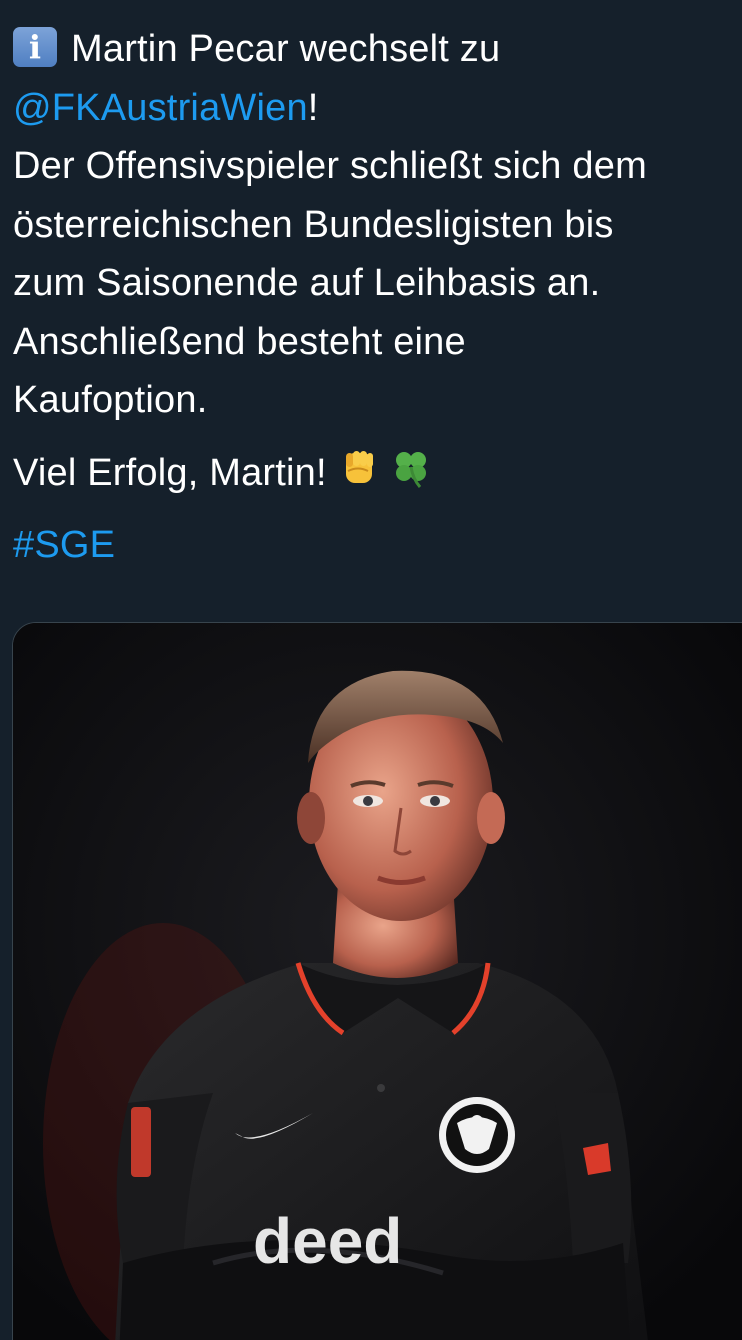 Image resolution: width=742 pixels, height=1340 pixels. I want to click on tweet-closing-line: Viel Erfolg, Martin!, so click(377, 473).